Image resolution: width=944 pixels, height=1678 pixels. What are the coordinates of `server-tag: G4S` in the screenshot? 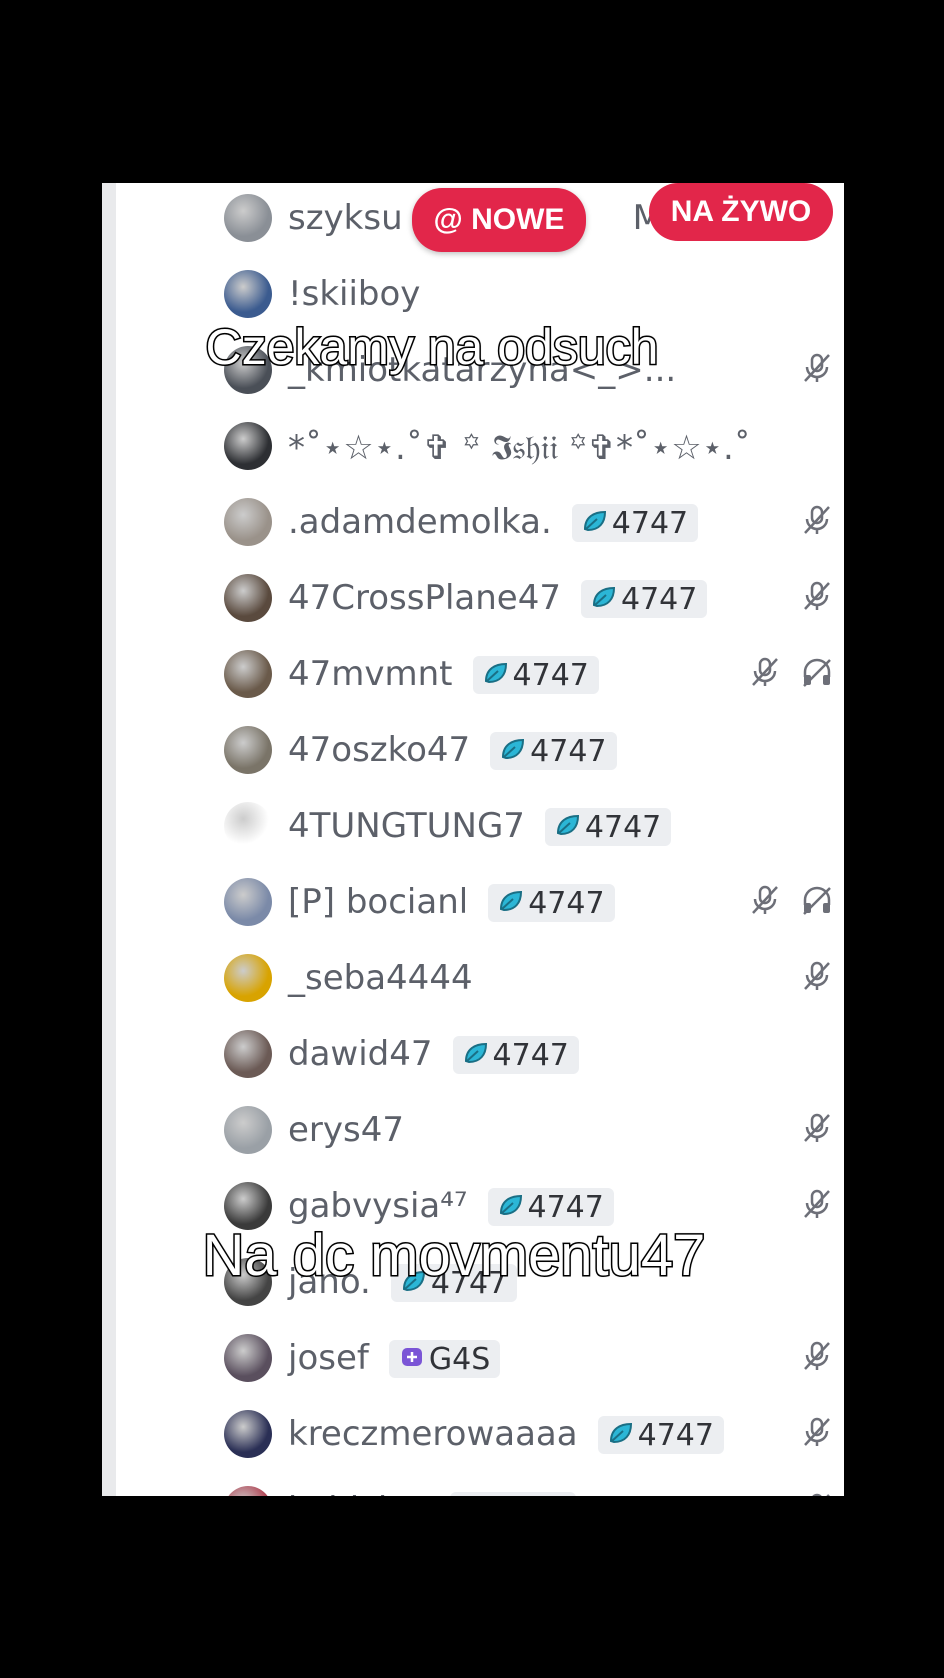 It's located at (444, 1359).